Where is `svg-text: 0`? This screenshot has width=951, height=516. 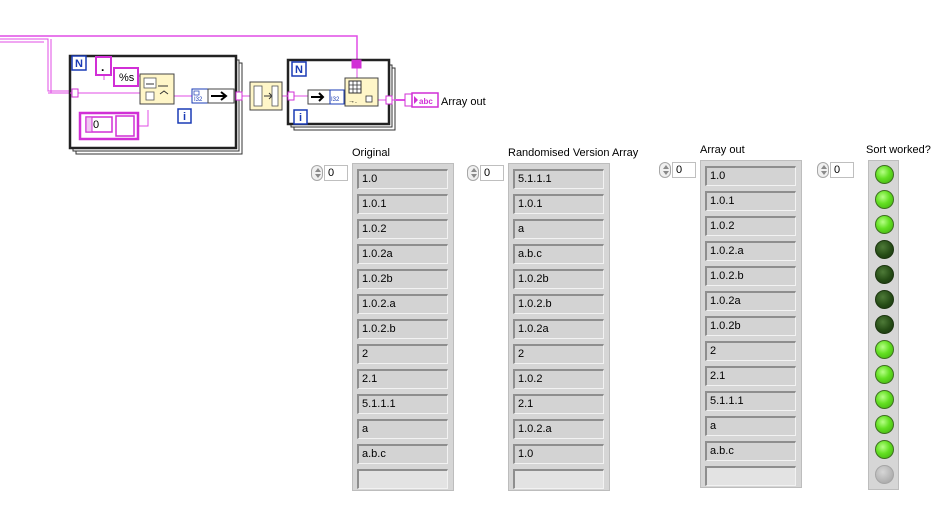
svg-text: 0 is located at coordinates (96, 125).